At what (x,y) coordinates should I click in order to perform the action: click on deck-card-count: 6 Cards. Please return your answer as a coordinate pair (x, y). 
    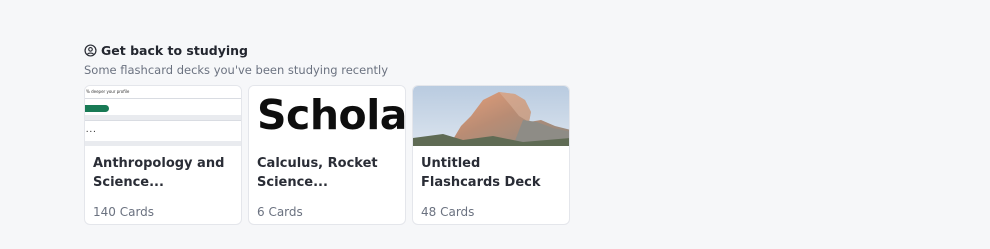
    Looking at the image, I should click on (280, 212).